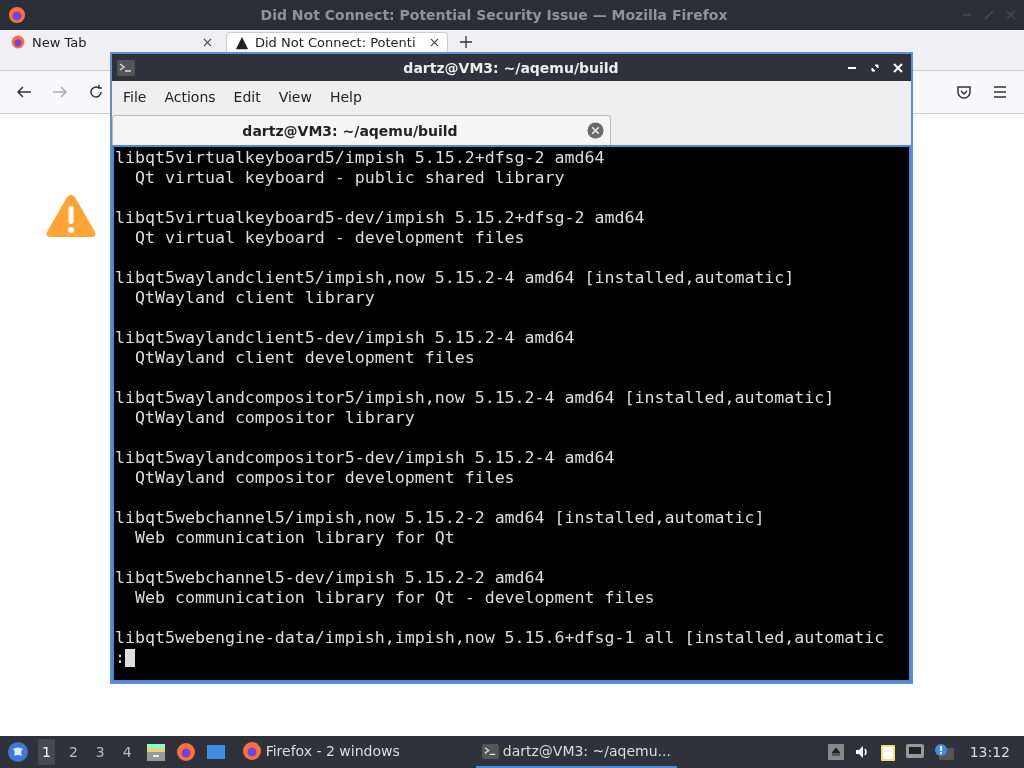  Describe the element at coordinates (511, 67) in the screenshot. I see `window-title: dartz@VM3: ~/aqemu/build` at that location.